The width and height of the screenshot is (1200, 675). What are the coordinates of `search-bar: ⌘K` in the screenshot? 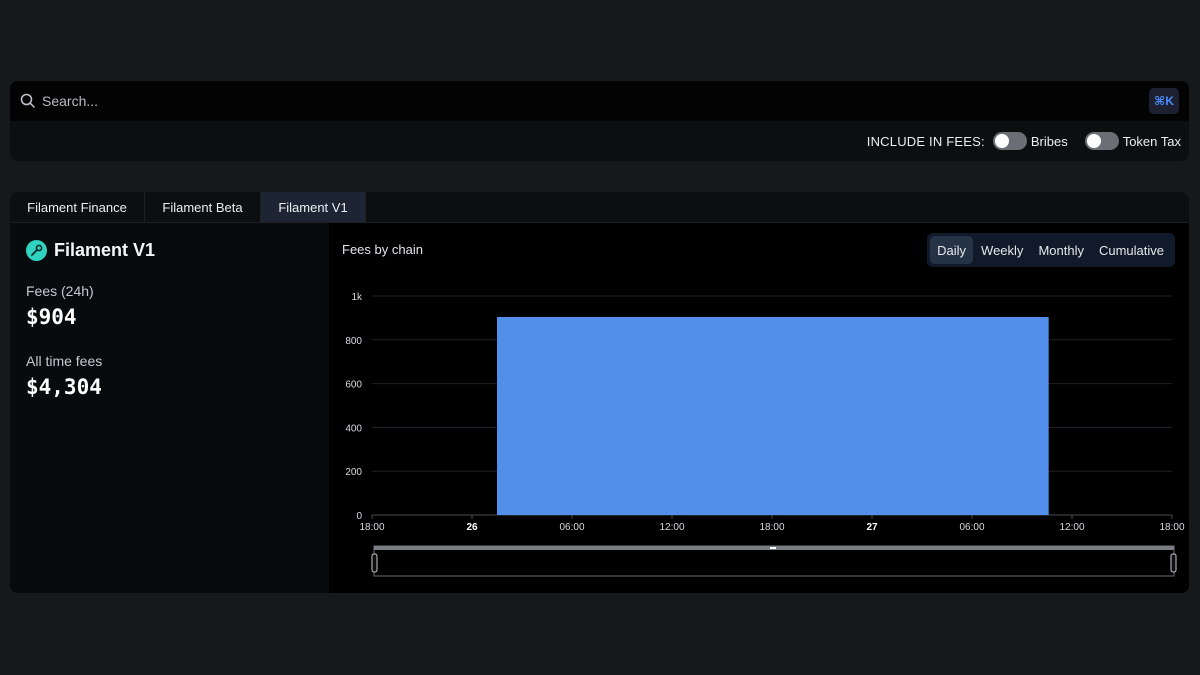 It's located at (599, 101).